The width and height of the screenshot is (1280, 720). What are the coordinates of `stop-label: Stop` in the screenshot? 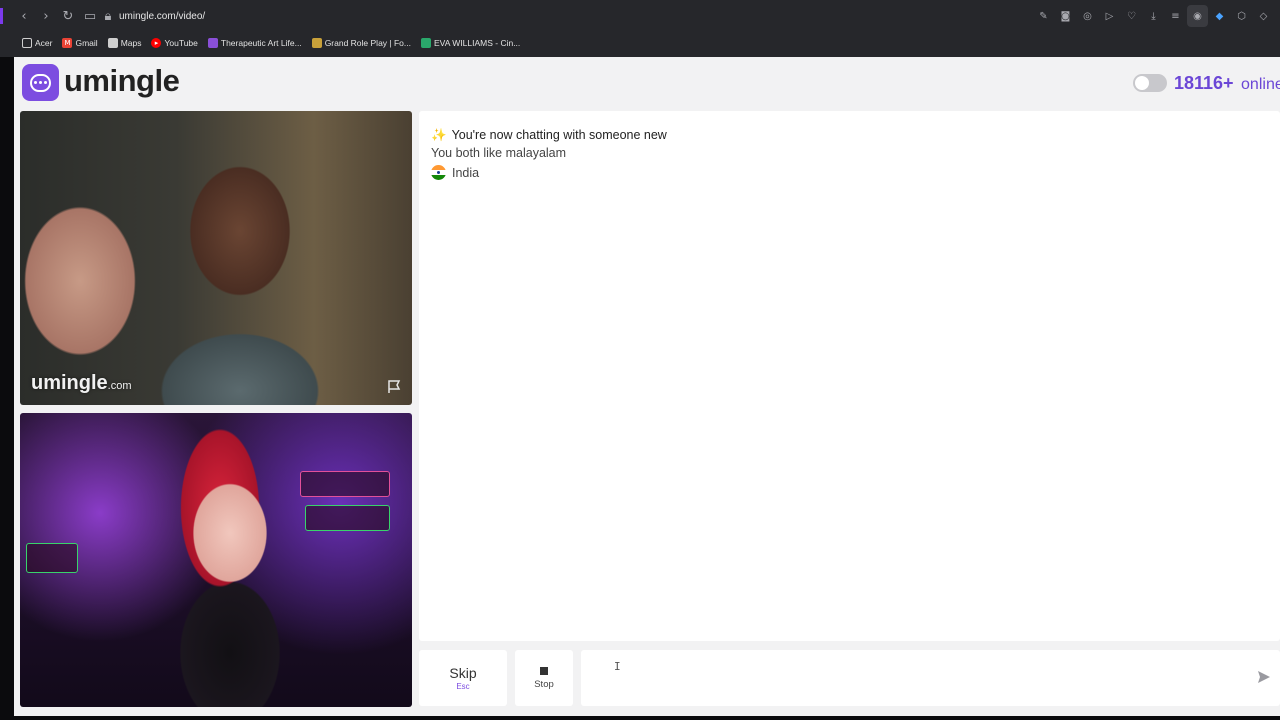 It's located at (544, 684).